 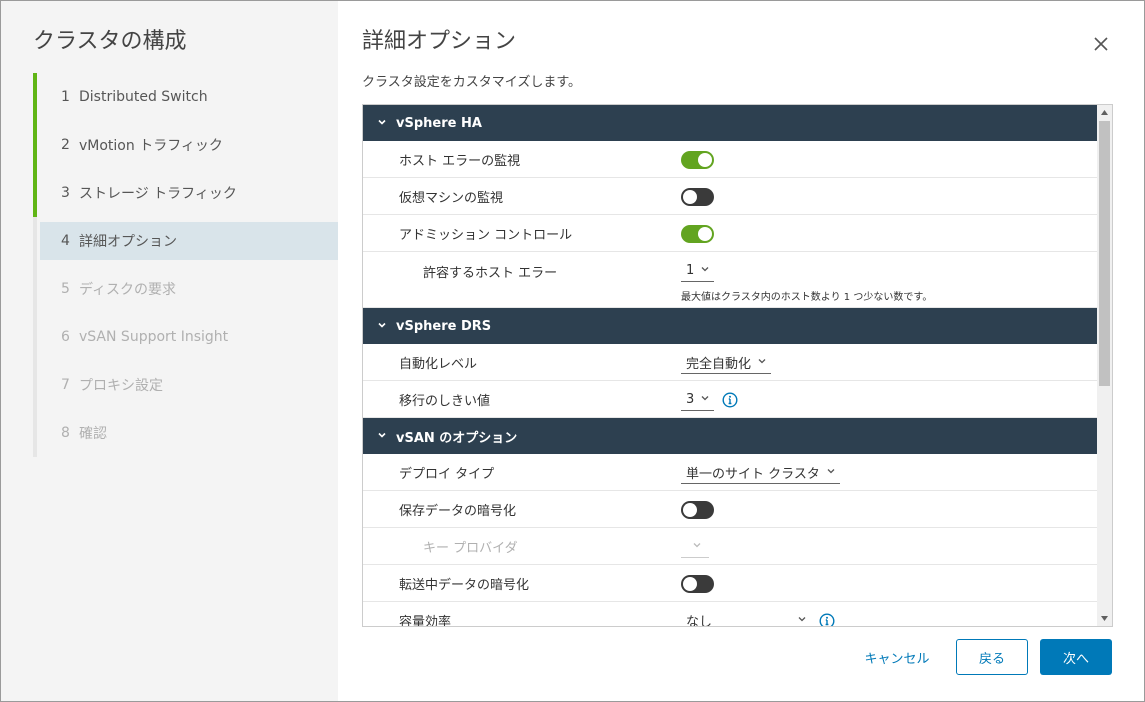 I want to click on step-proxy-settings: 7 プロキシ設定, so click(x=185, y=385).